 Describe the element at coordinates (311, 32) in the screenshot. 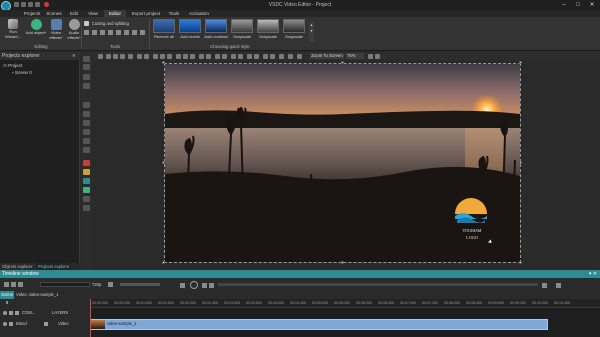

I see `quick-style-scroll: ▴ ▾` at that location.